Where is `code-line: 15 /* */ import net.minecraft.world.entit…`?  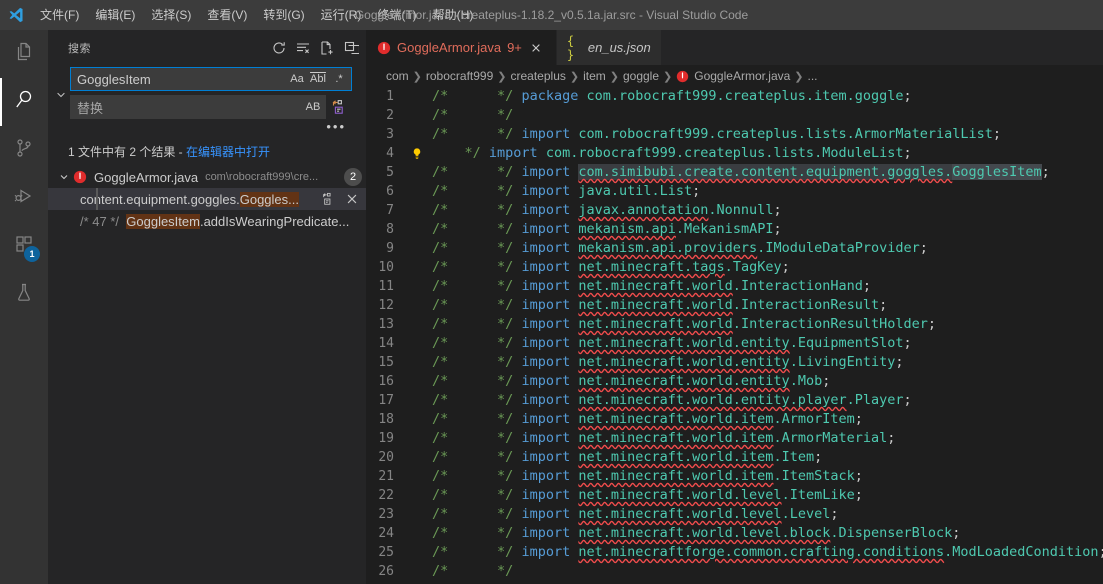 code-line: 15 /* */ import net.minecraft.world.entit… is located at coordinates (734, 362).